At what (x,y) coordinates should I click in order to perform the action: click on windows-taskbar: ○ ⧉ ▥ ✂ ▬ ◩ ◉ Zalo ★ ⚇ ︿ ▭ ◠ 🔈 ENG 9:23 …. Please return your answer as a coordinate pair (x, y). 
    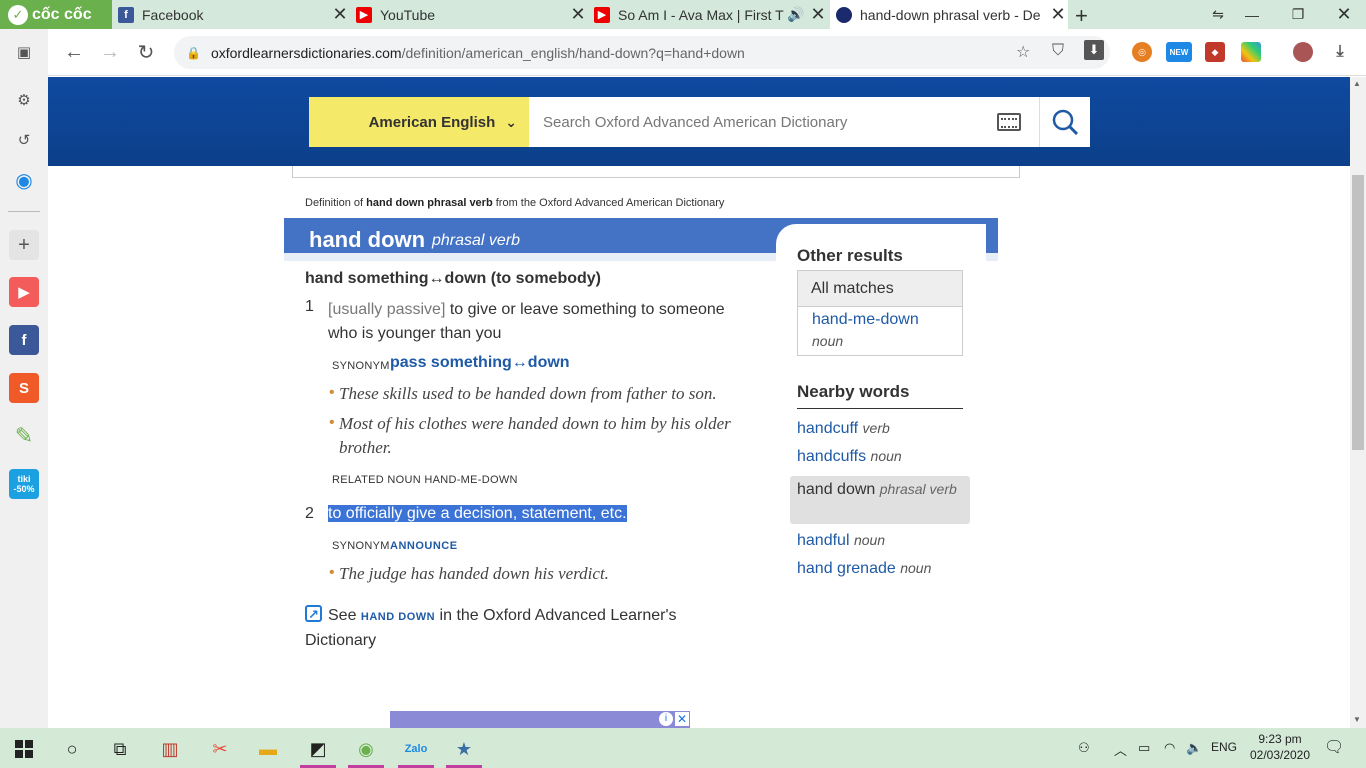
    Looking at the image, I should click on (683, 748).